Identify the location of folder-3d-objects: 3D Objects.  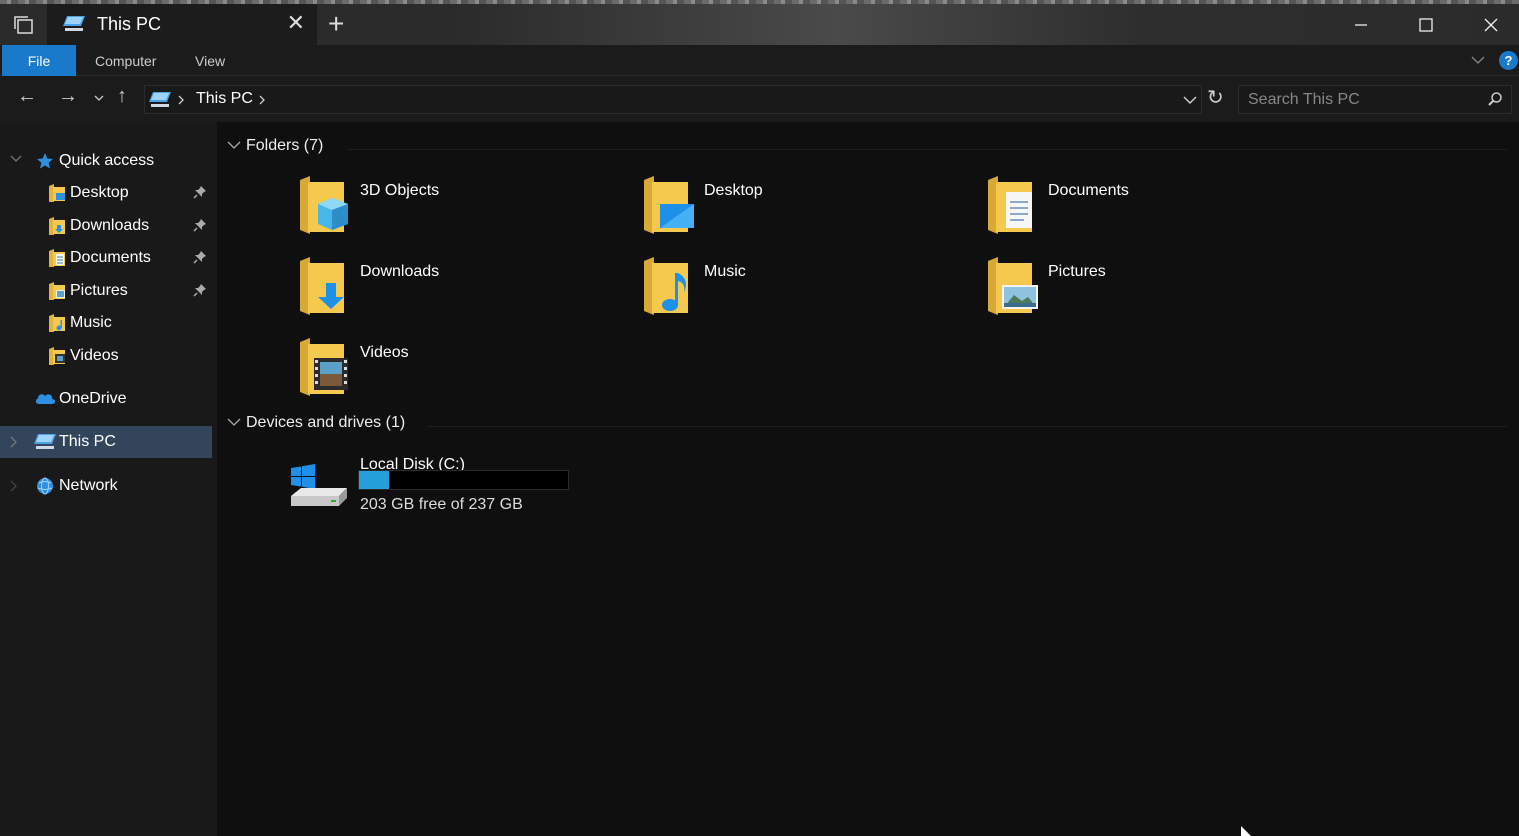
(463, 210).